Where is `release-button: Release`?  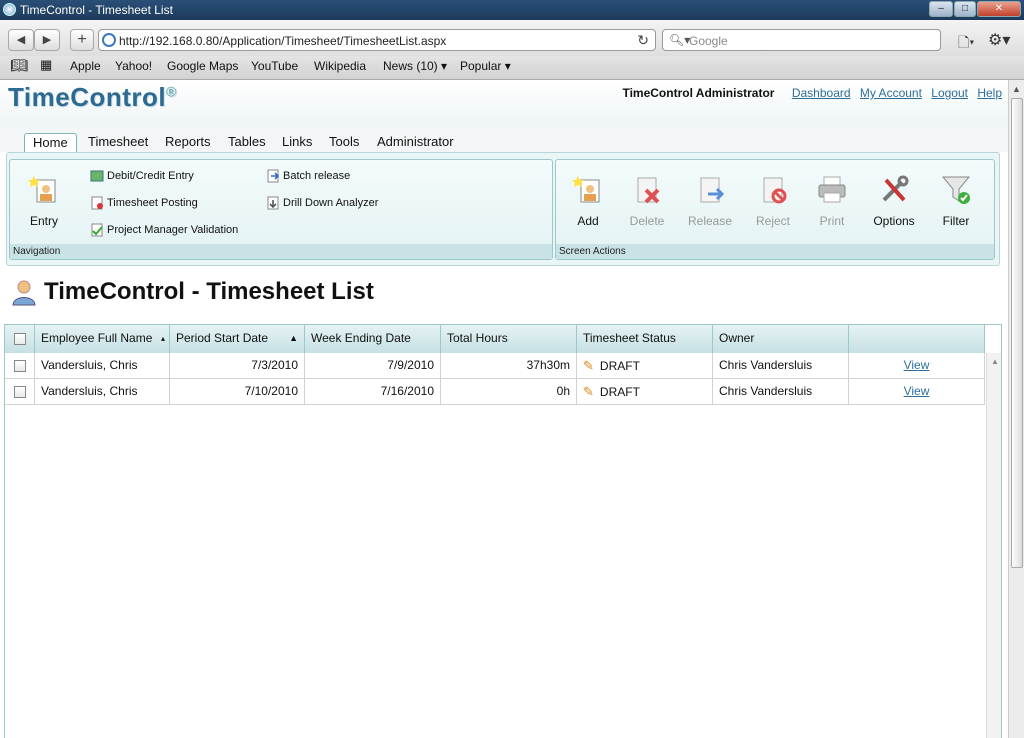
release-button: Release is located at coordinates (710, 200).